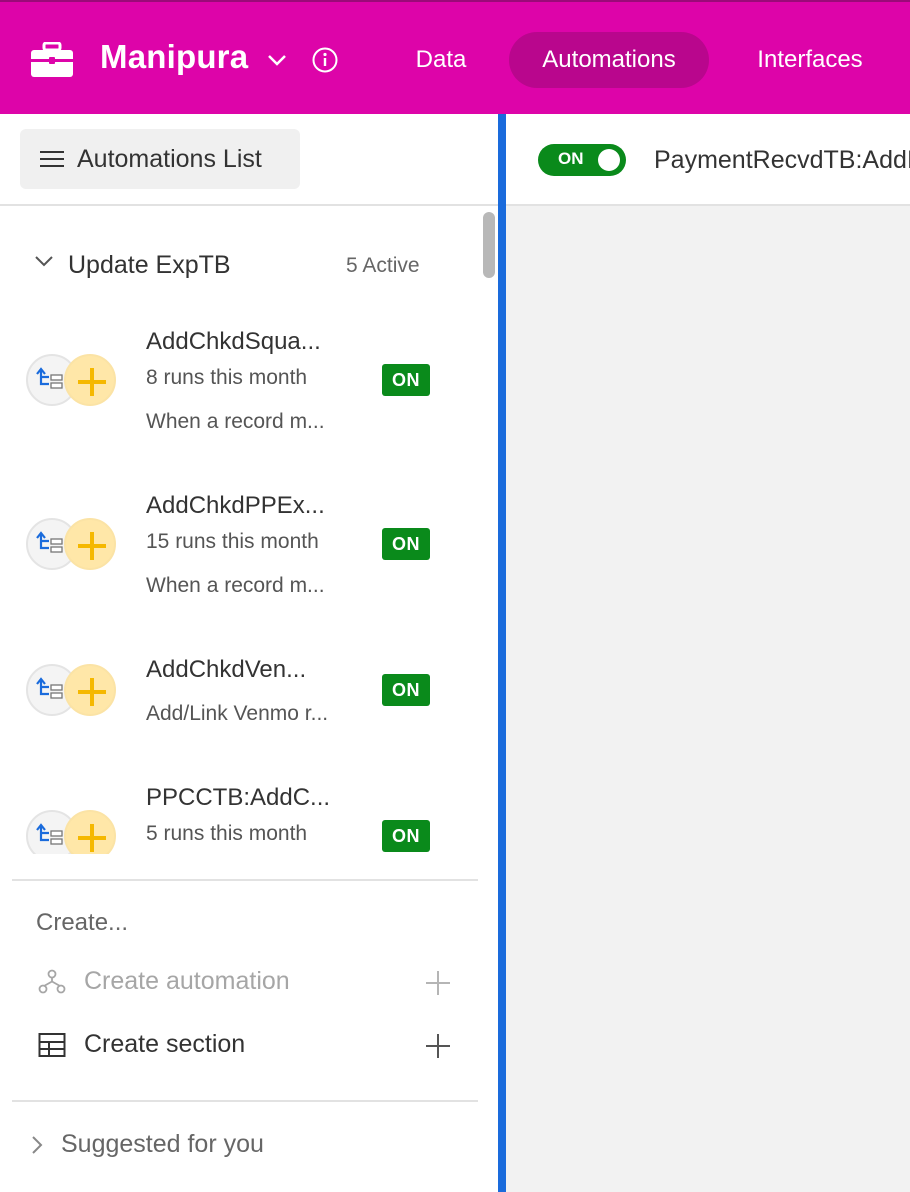 Image resolution: width=910 pixels, height=1192 pixels. What do you see at coordinates (149, 265) in the screenshot?
I see `section-title: Update ExpTB` at bounding box center [149, 265].